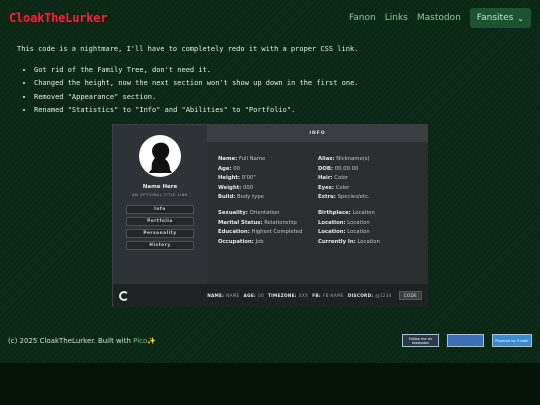  Describe the element at coordinates (160, 221) in the screenshot. I see `menu-button-portfolio: Portfolio` at that location.